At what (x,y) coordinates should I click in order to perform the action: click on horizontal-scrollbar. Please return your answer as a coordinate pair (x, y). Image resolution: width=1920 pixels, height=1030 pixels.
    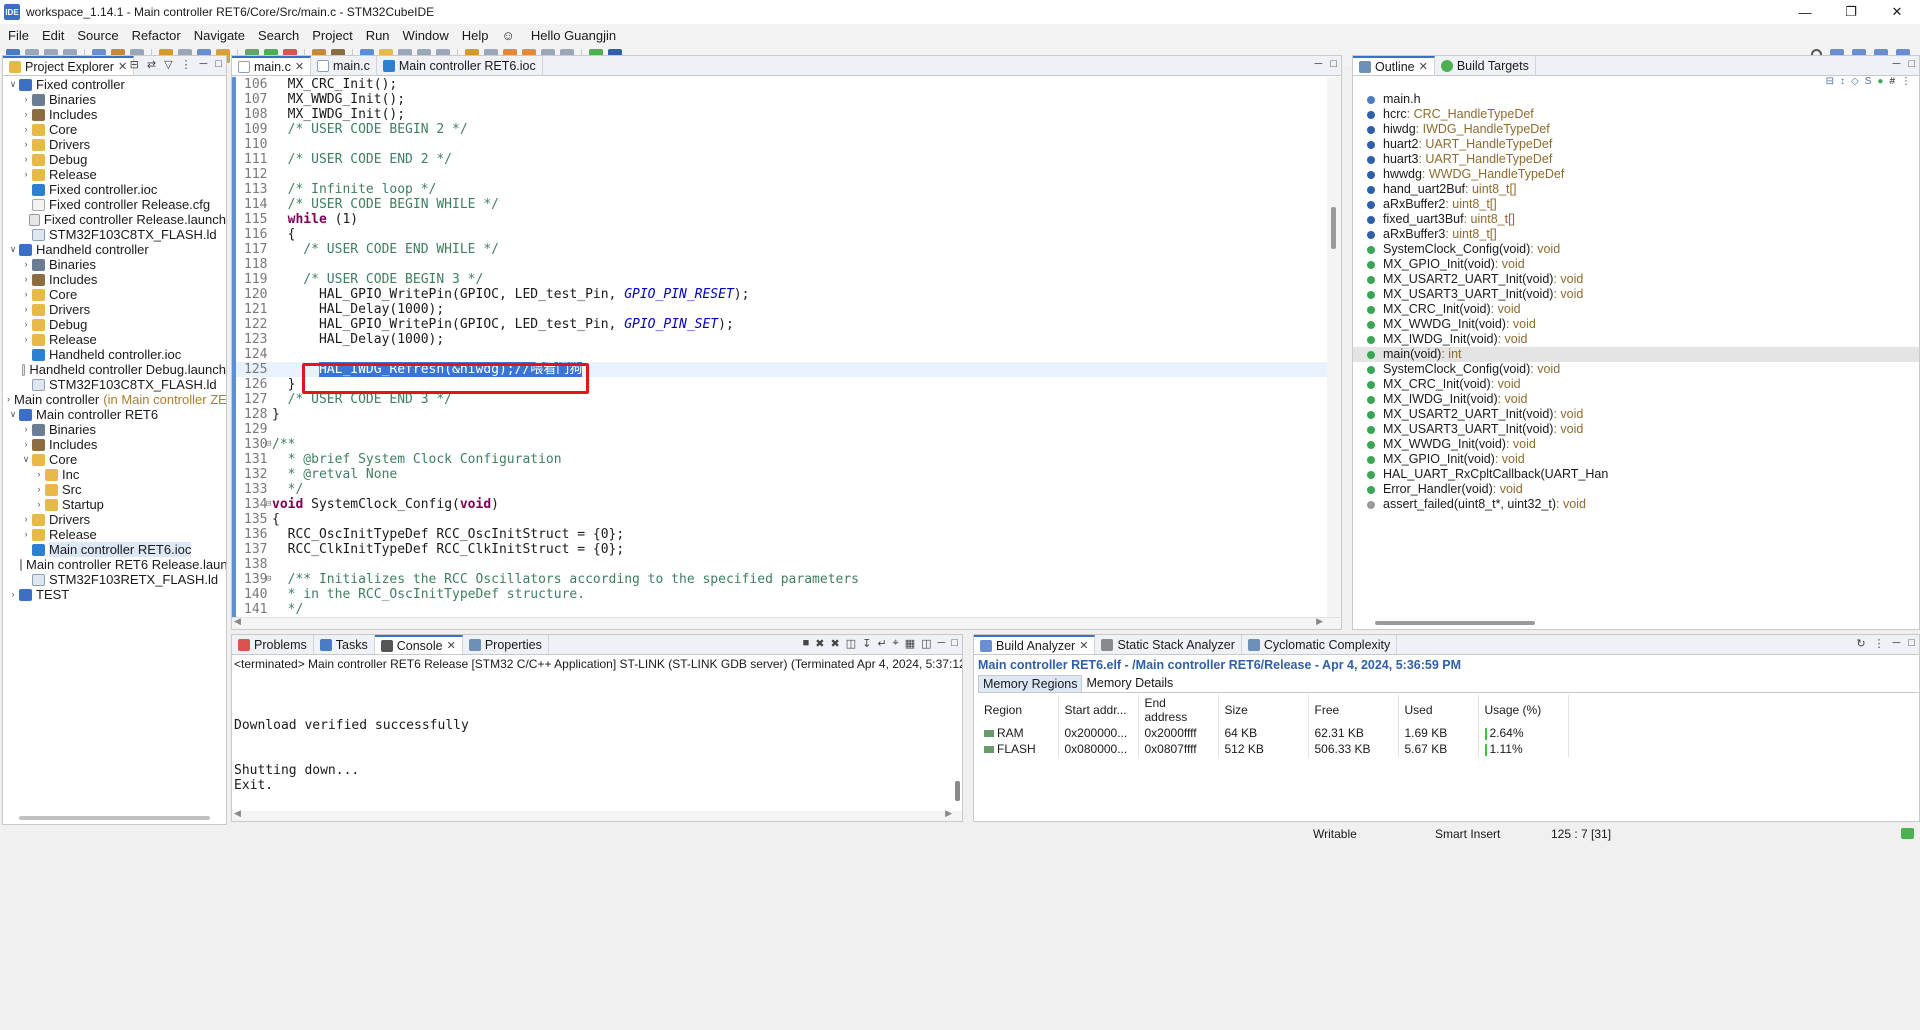
    Looking at the image, I should click on (114, 818).